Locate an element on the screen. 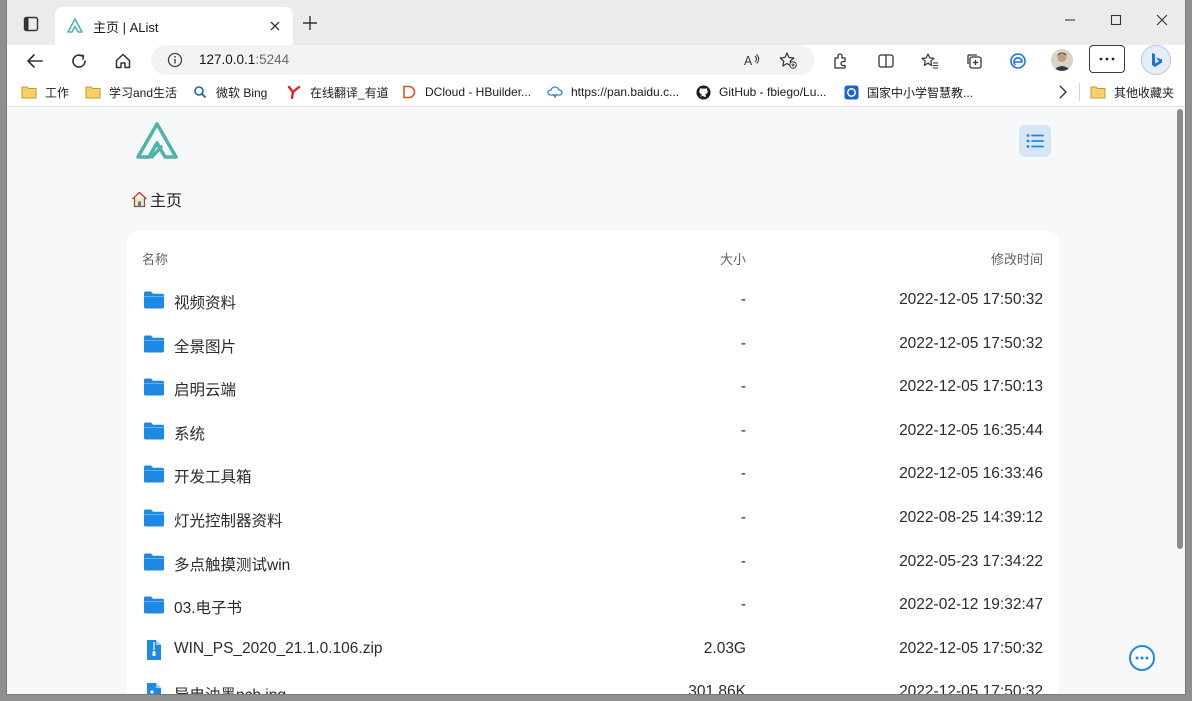 The height and width of the screenshot is (701, 1192). close-tab-icon is located at coordinates (275, 26).